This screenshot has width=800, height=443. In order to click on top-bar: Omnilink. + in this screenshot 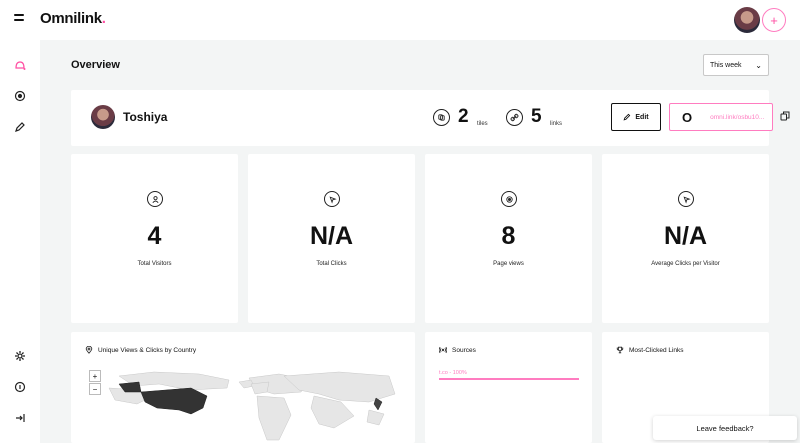, I will do `click(400, 20)`.